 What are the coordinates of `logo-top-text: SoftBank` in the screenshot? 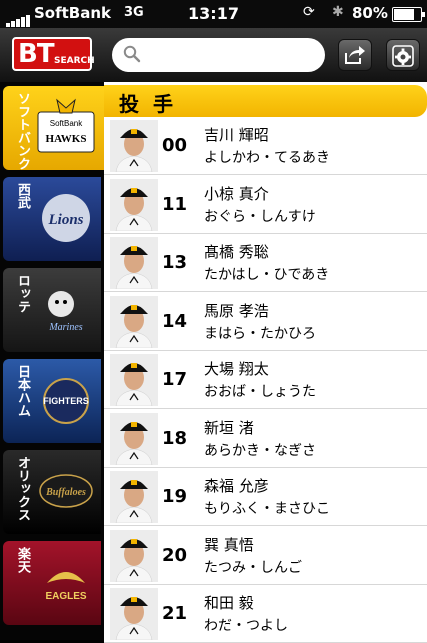 It's located at (66, 123).